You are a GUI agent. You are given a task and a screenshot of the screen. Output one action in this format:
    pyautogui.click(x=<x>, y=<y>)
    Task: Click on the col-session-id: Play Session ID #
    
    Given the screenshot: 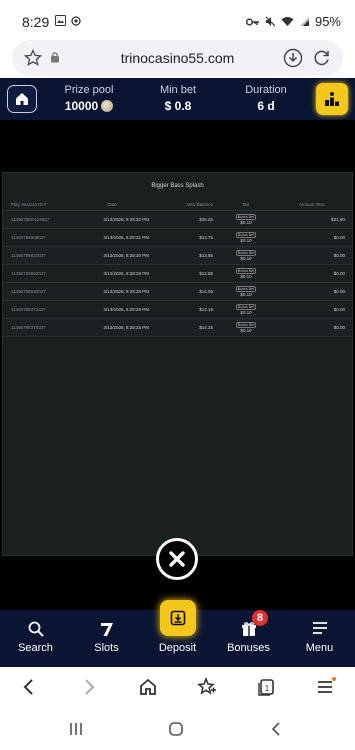 What is the action you would take?
    pyautogui.click(x=29, y=204)
    